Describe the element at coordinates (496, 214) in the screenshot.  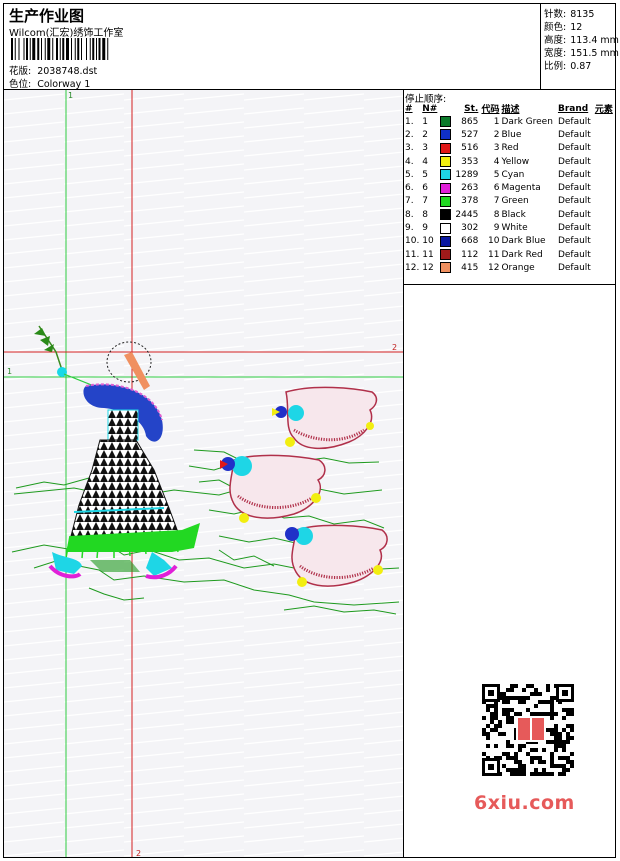
I see `row-code: 8` at that location.